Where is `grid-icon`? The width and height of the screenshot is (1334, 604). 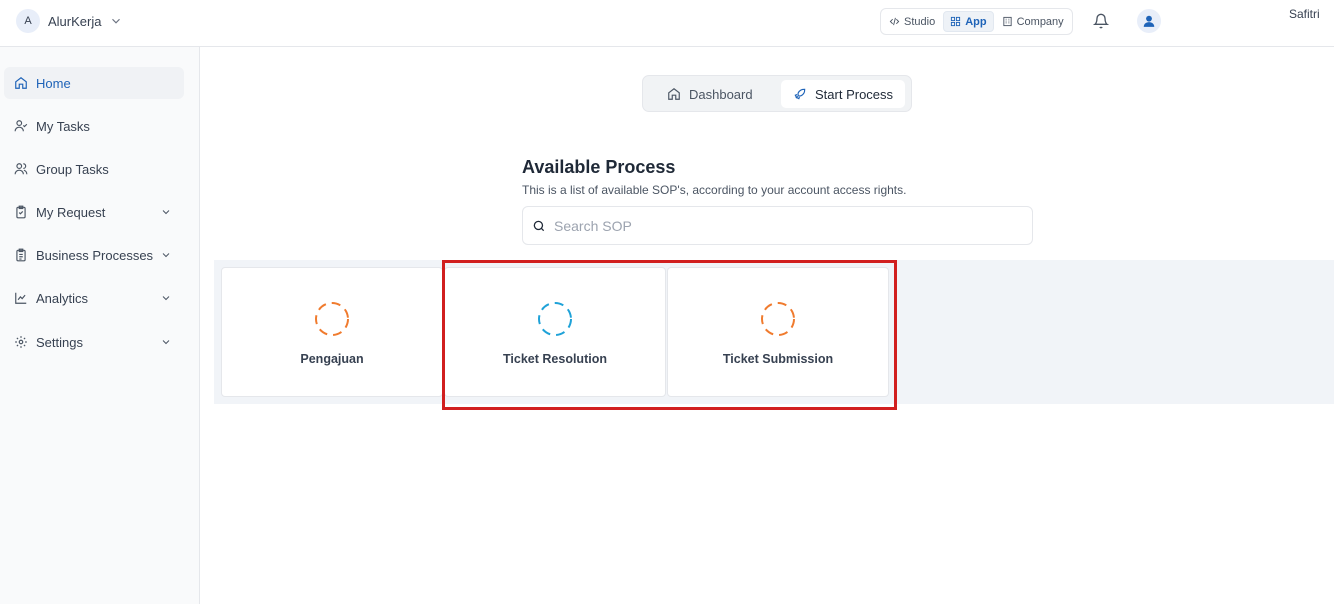
grid-icon is located at coordinates (956, 21).